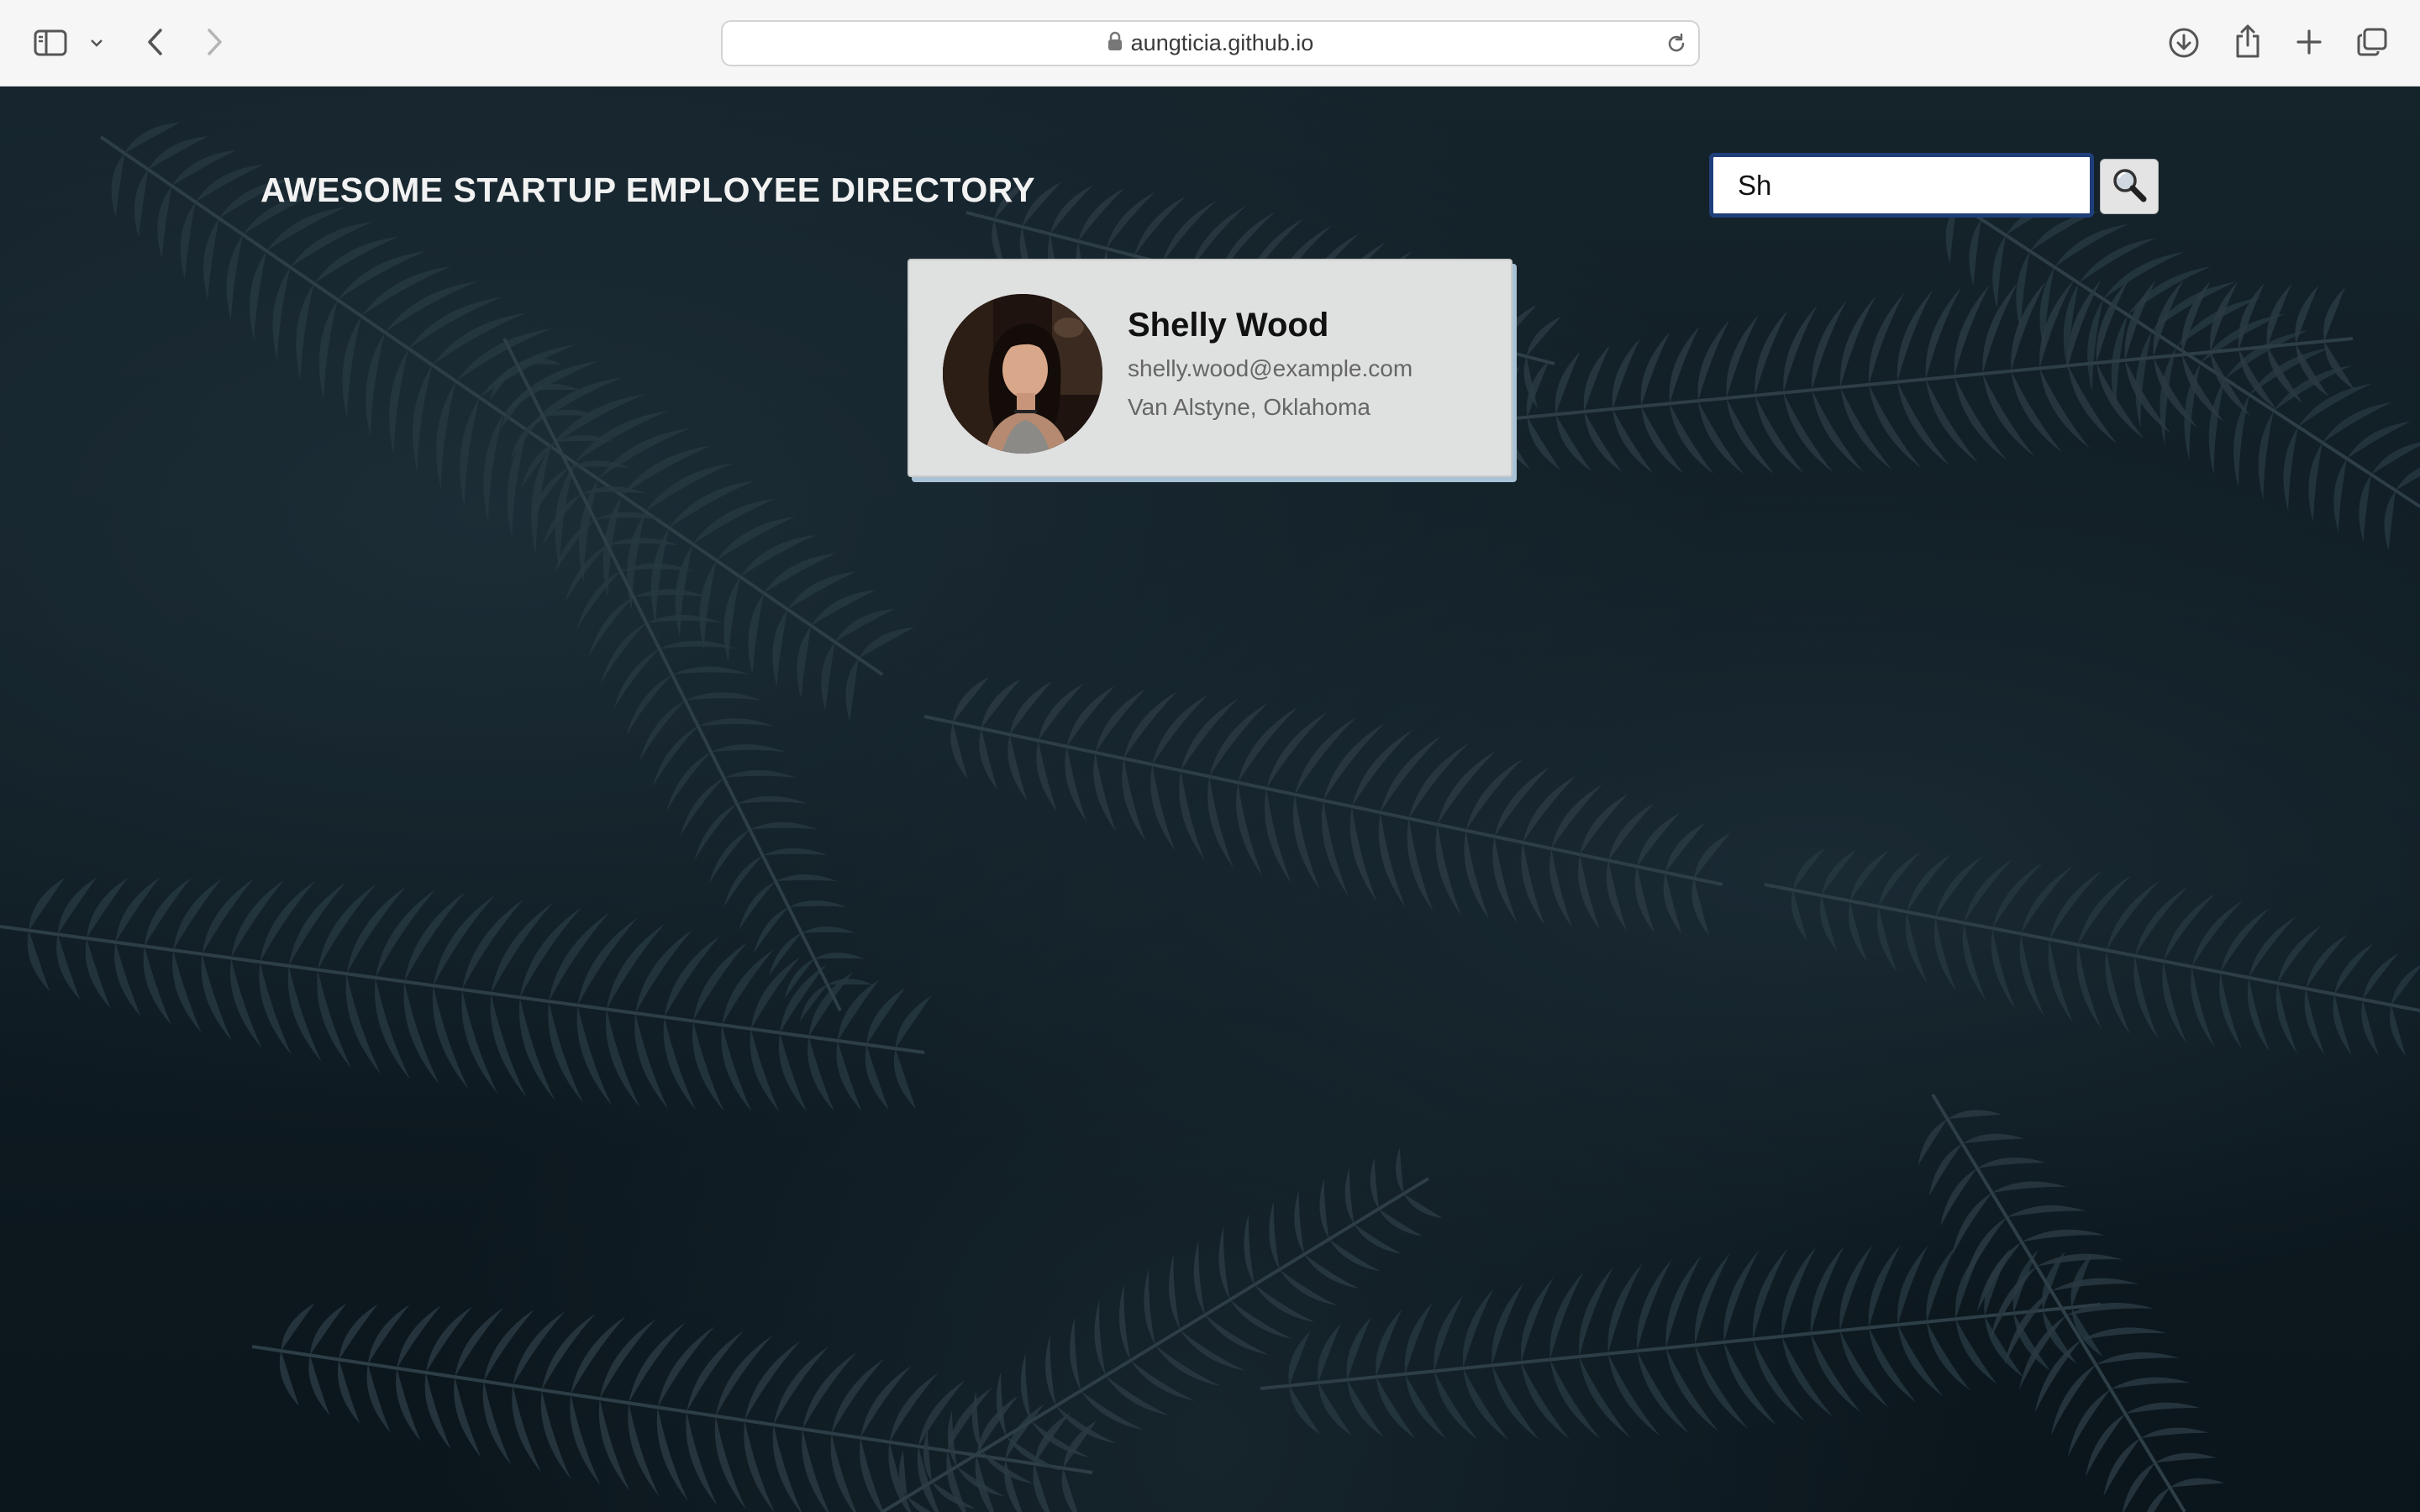 This screenshot has height=1512, width=2420. I want to click on share-icon, so click(2247, 41).